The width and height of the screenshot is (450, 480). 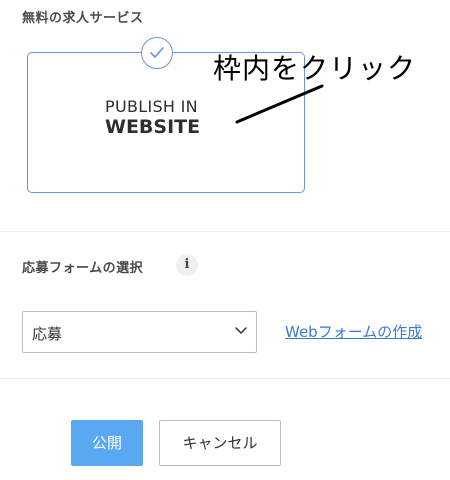 What do you see at coordinates (83, 18) in the screenshot?
I see `section-title-free-service: 無料の求人サービス` at bounding box center [83, 18].